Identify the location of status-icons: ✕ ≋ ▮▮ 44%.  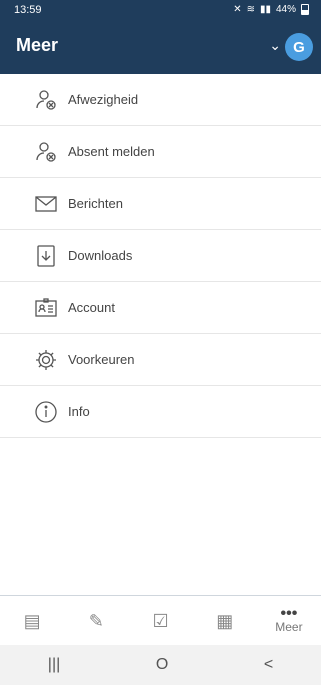
(271, 9).